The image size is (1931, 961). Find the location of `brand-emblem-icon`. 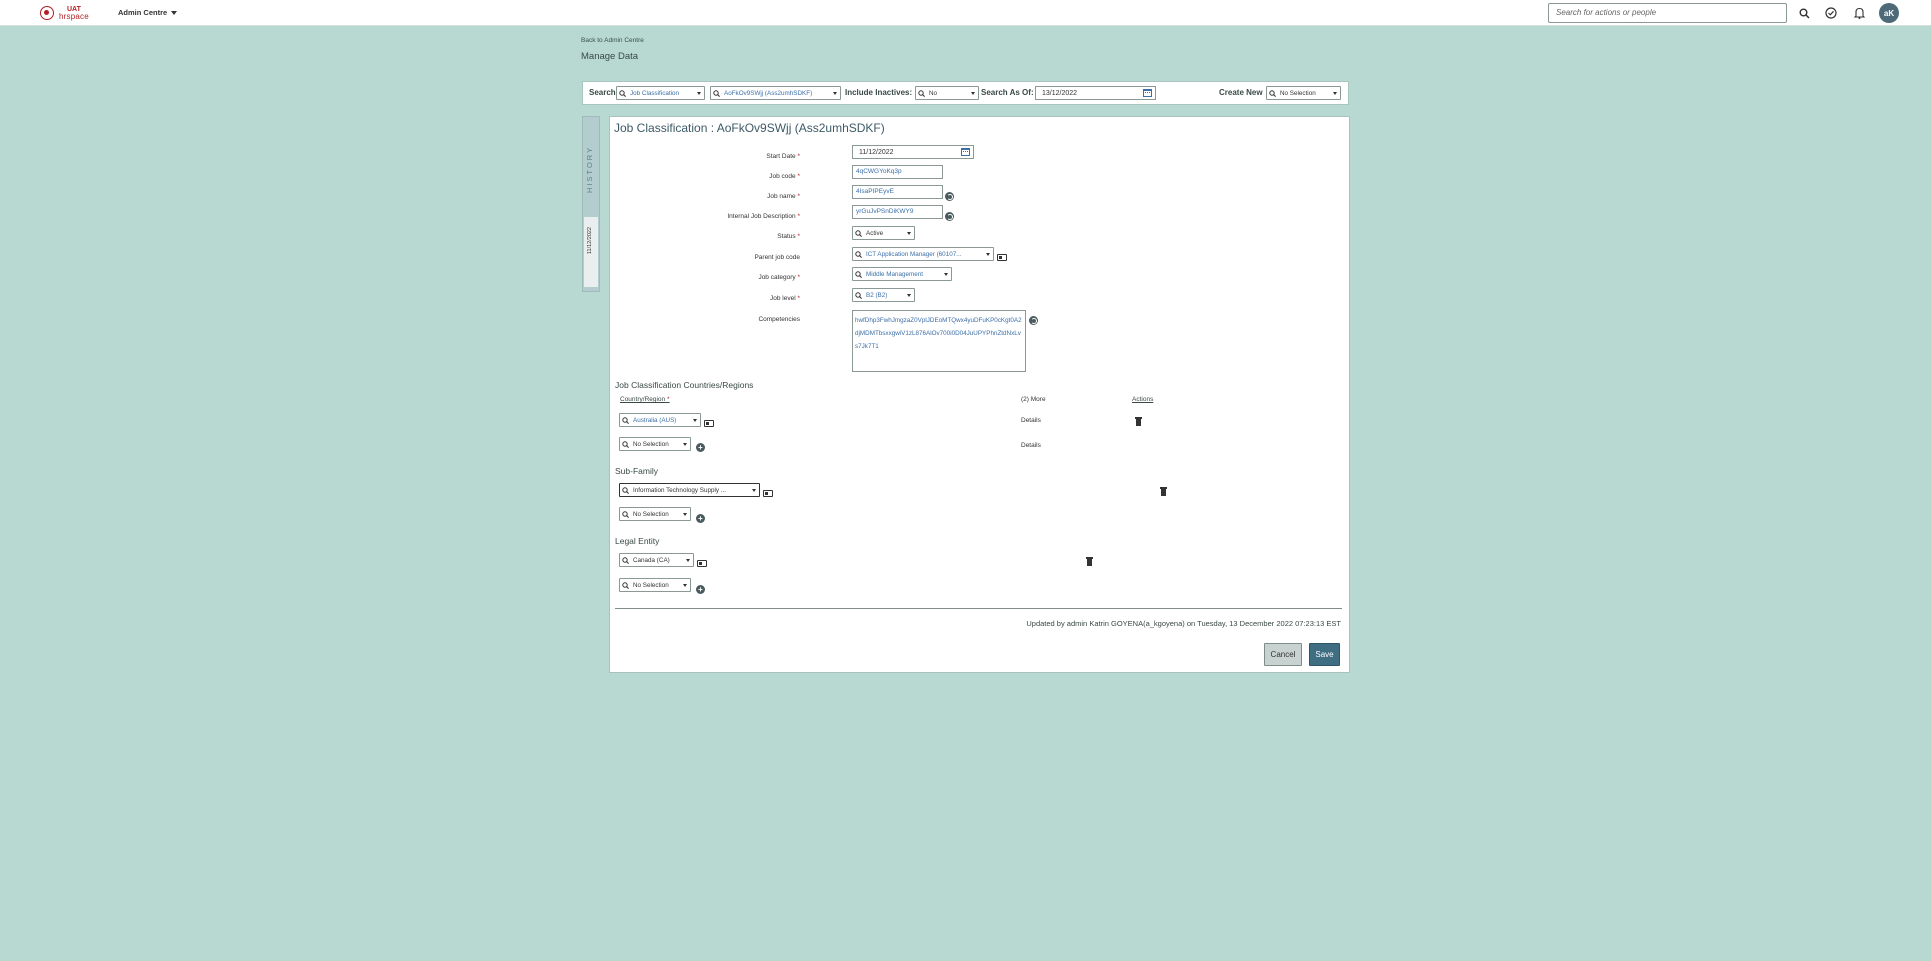

brand-emblem-icon is located at coordinates (47, 13).